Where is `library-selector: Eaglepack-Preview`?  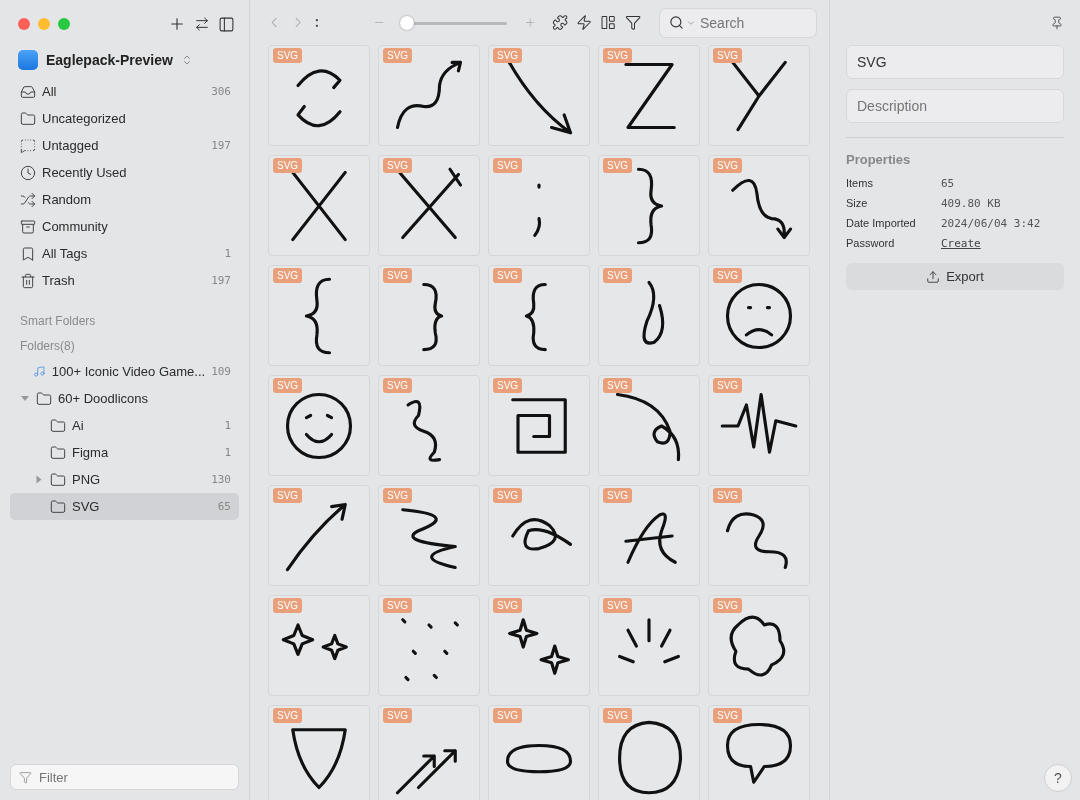 library-selector: Eaglepack-Preview is located at coordinates (109, 60).